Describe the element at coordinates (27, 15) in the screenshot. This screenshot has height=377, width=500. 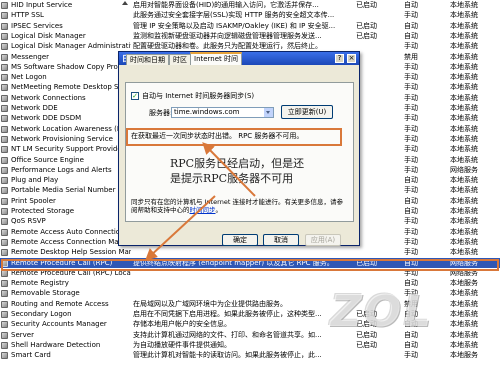
I see `service-name: HTTP SSL` at that location.